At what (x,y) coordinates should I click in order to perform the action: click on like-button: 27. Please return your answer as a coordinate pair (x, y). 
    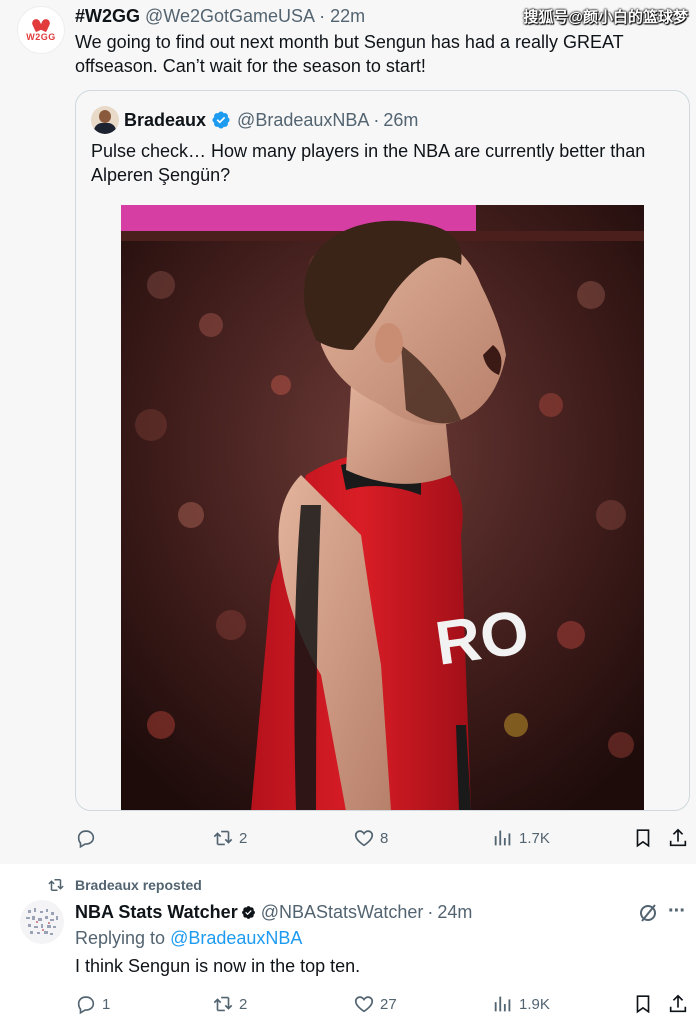
    Looking at the image, I should click on (375, 1004).